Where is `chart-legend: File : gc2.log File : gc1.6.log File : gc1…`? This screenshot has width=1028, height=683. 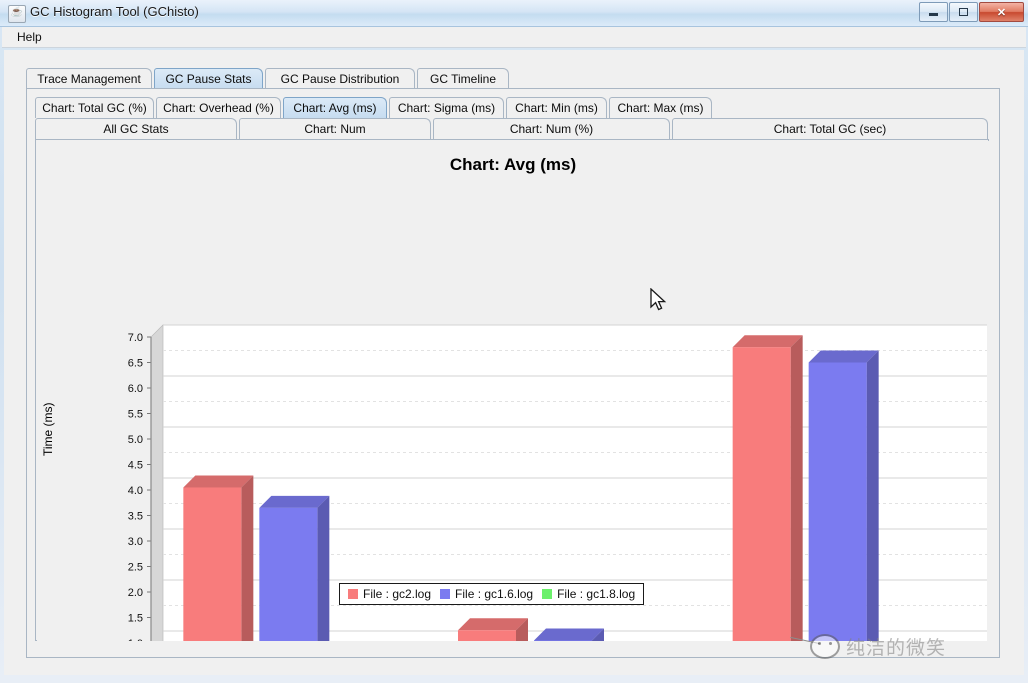
chart-legend: File : gc2.log File : gc1.6.log File : gc1… is located at coordinates (492, 594).